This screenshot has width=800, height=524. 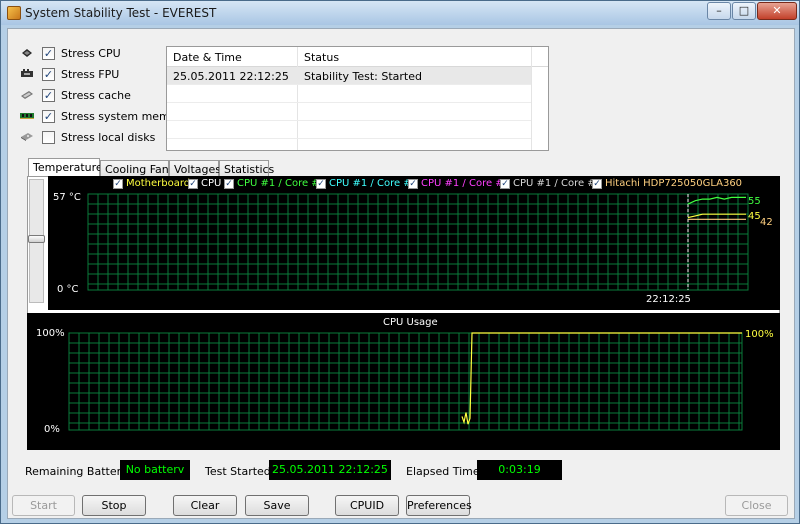 I want to click on temp-marker-time: 22:12:25, so click(x=668, y=299).